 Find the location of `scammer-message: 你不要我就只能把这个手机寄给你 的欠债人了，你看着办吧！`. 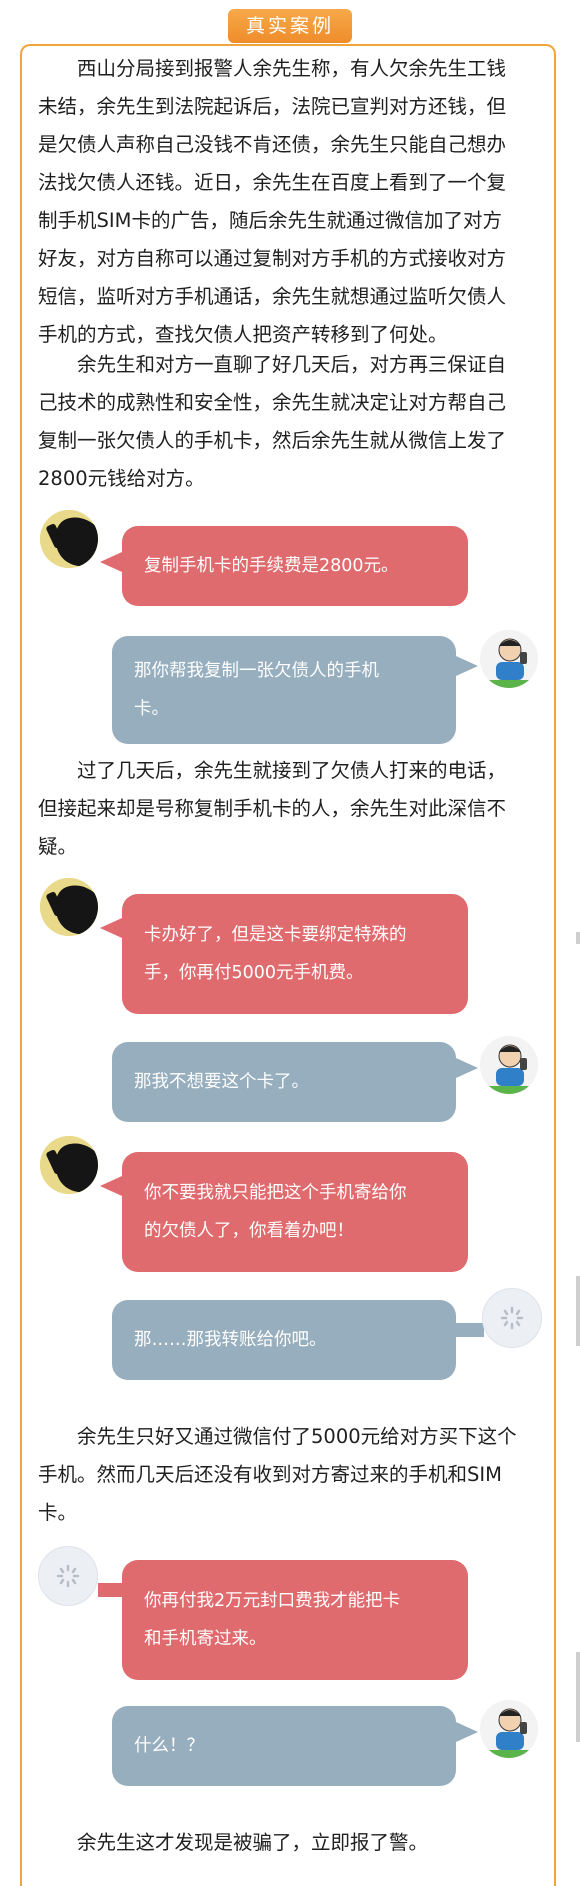

scammer-message: 你不要我就只能把这个手机寄给你 的欠债人了，你看着办吧！ is located at coordinates (295, 1212).